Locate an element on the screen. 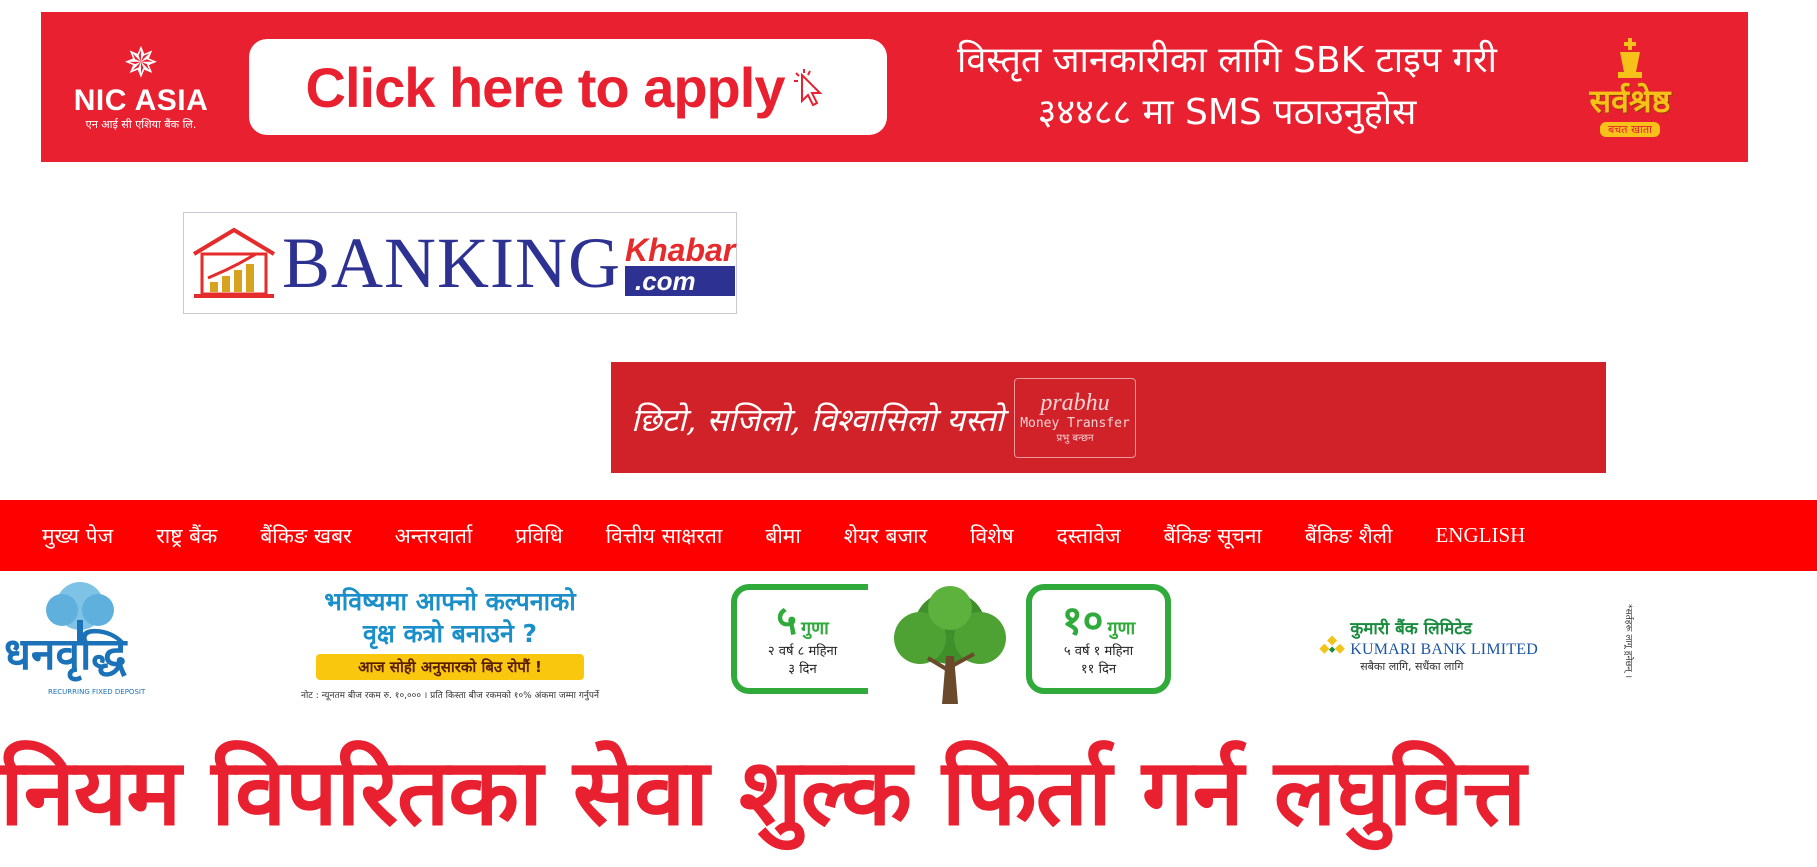 This screenshot has height=867, width=1817. apply-button: Click here to apply is located at coordinates (568, 87).